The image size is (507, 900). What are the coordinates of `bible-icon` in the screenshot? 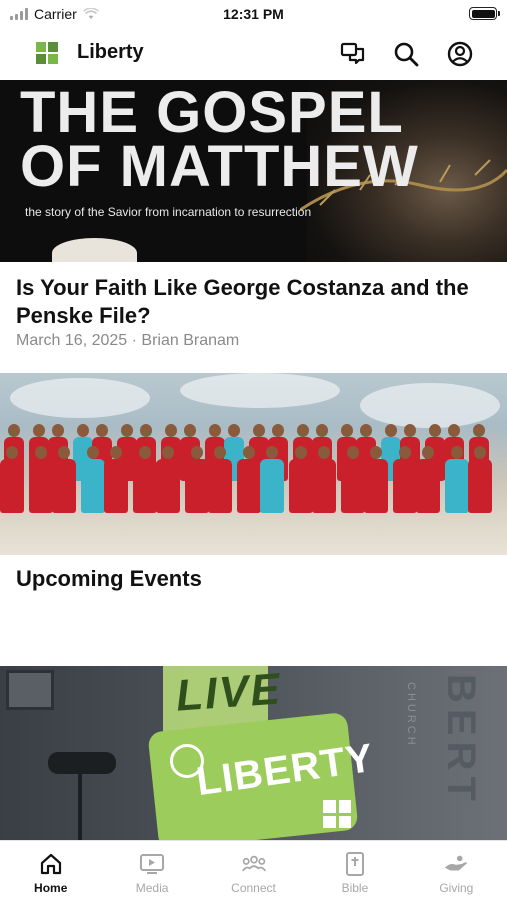 It's located at (355, 864).